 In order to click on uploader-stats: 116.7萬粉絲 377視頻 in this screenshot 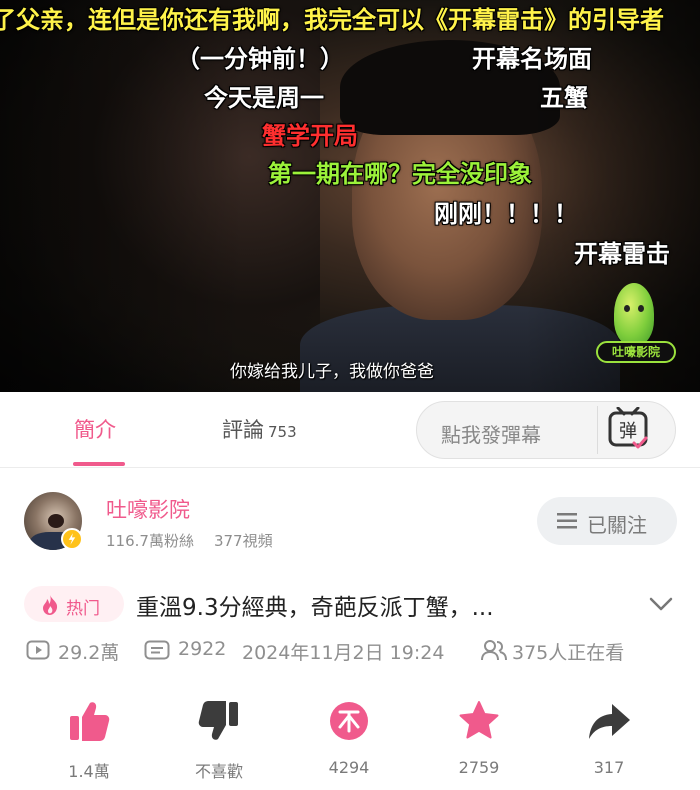, I will do `click(189, 540)`.